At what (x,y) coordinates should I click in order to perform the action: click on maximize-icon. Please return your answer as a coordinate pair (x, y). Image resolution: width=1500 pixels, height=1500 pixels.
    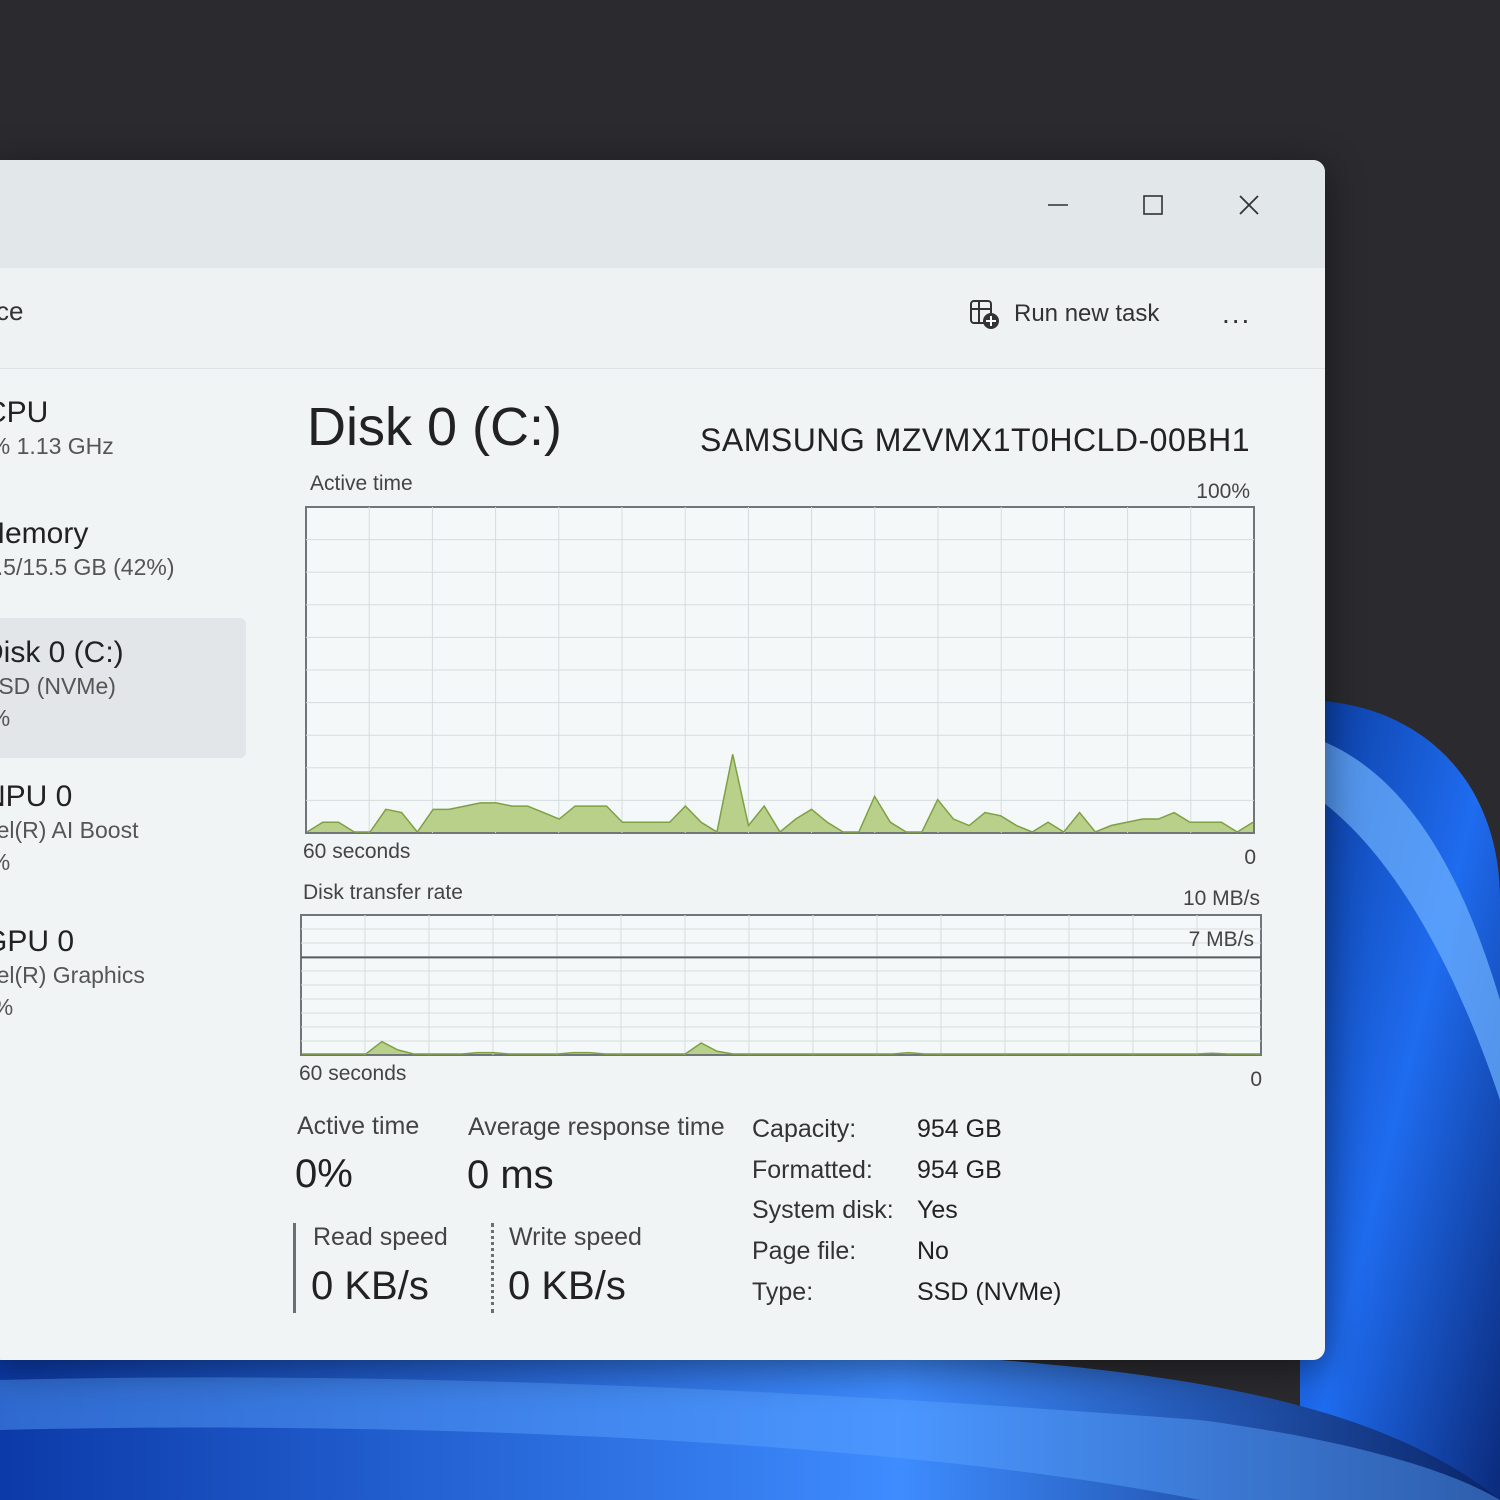
    Looking at the image, I should click on (1153, 205).